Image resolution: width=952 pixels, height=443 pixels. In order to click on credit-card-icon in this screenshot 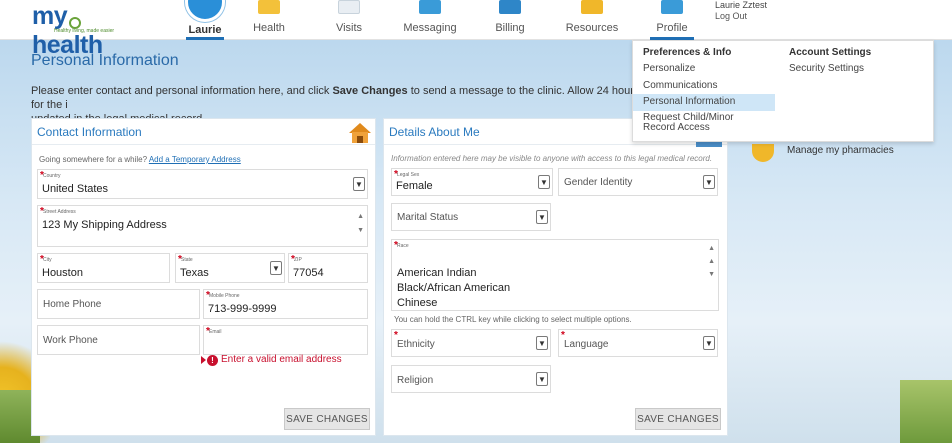, I will do `click(510, 7)`.